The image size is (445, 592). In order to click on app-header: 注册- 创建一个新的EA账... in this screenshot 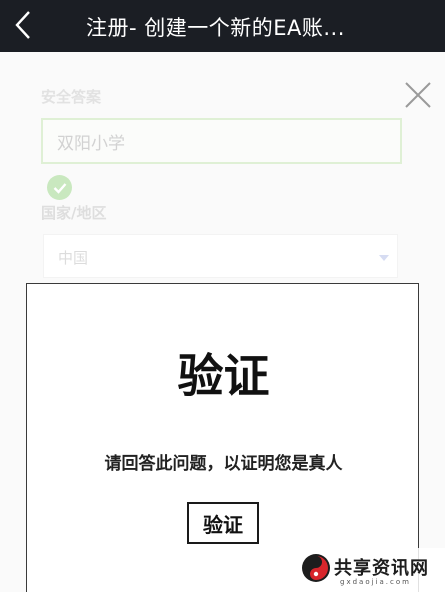, I will do `click(222, 26)`.